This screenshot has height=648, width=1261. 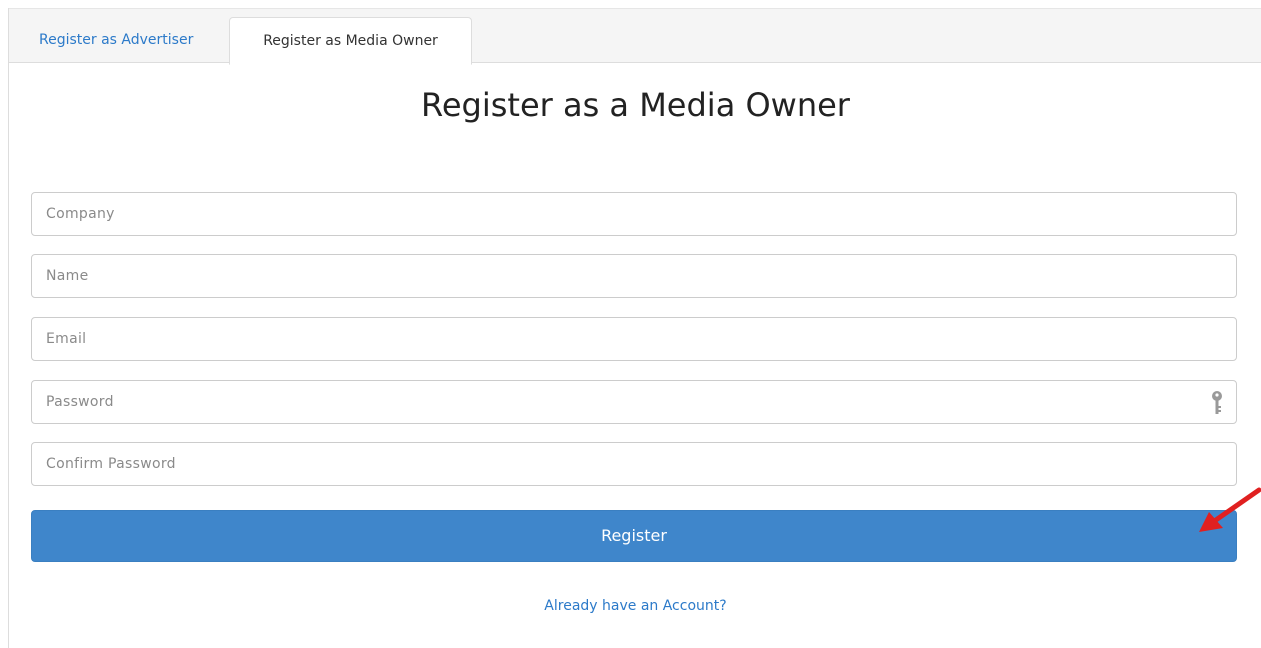 I want to click on name-field-wrapper, so click(x=634, y=276).